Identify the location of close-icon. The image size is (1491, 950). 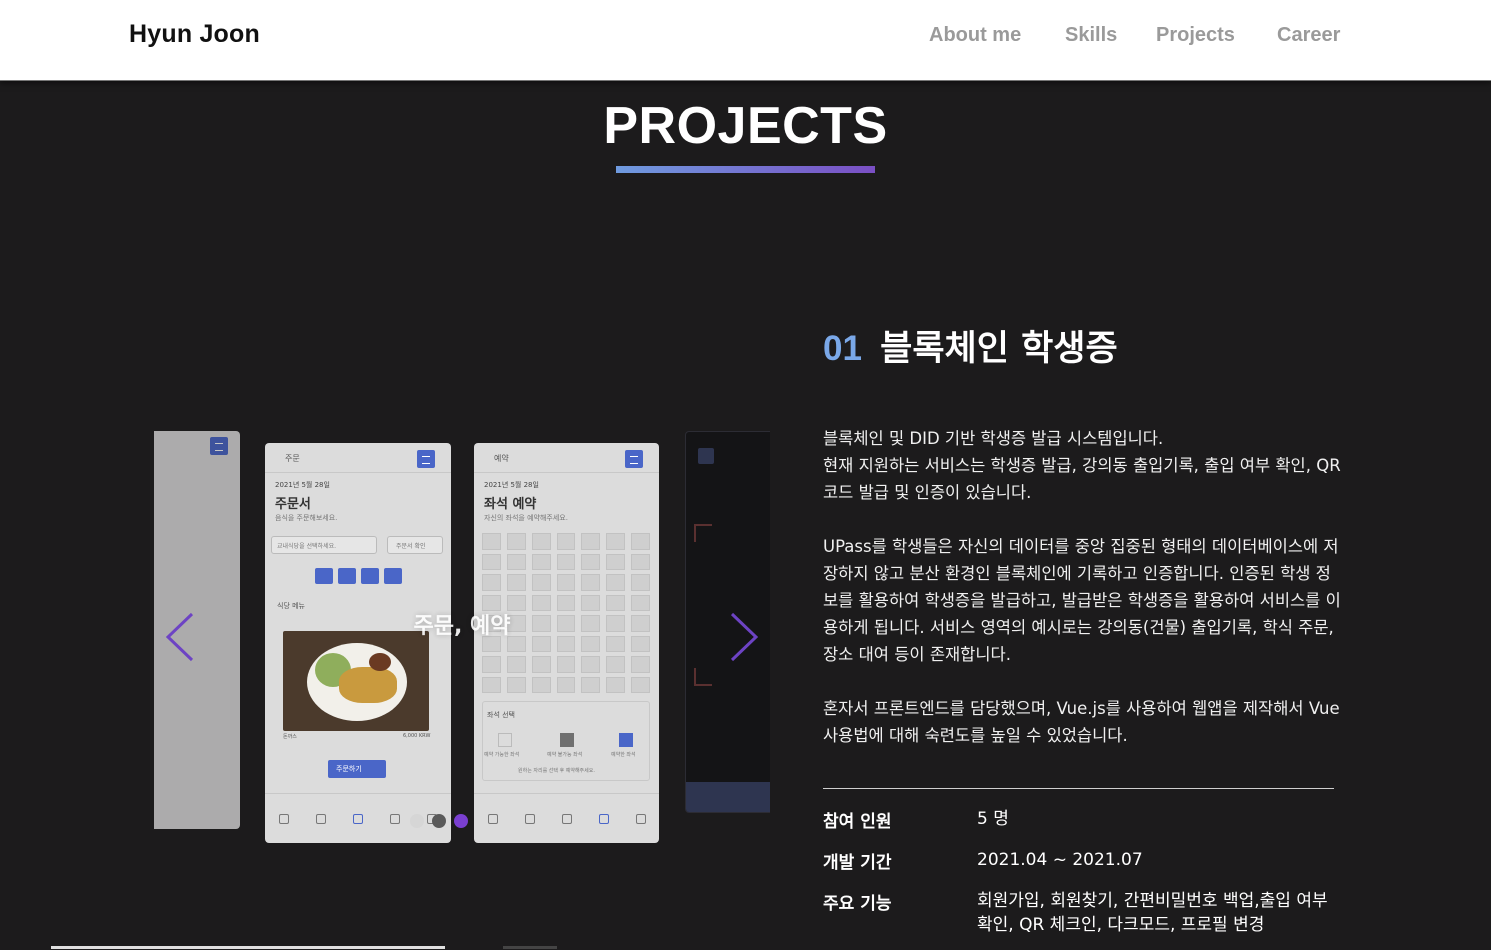
(706, 456).